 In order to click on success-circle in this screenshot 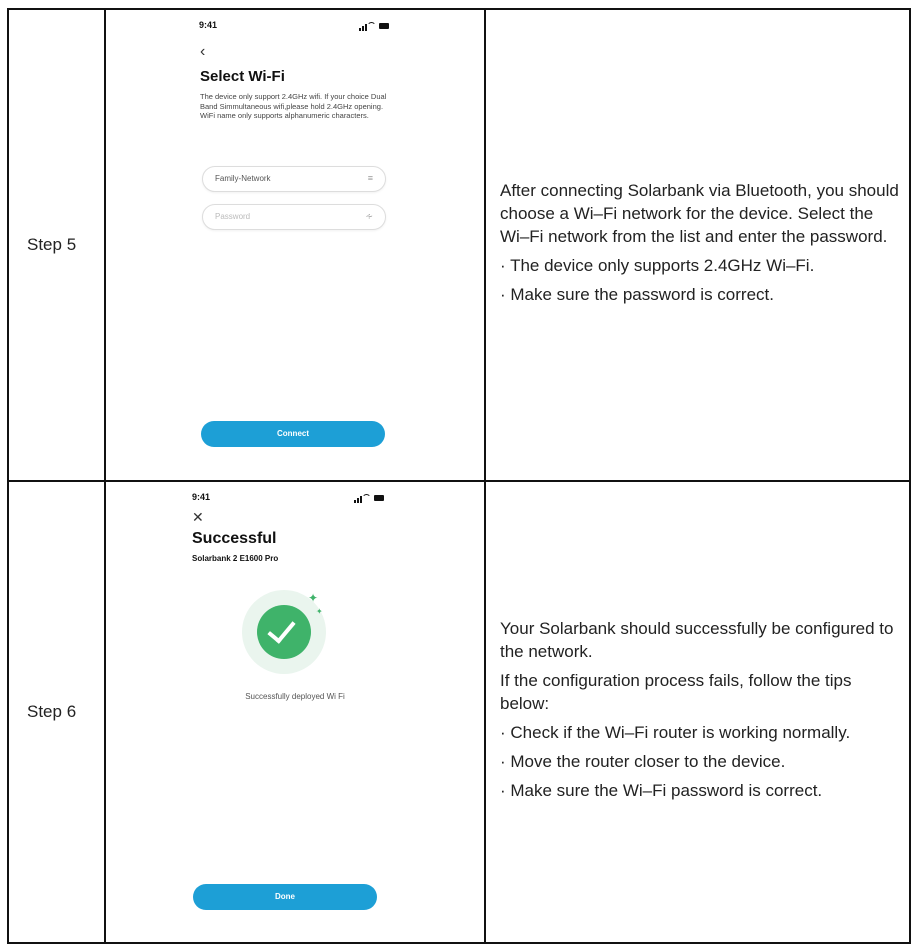, I will do `click(284, 632)`.